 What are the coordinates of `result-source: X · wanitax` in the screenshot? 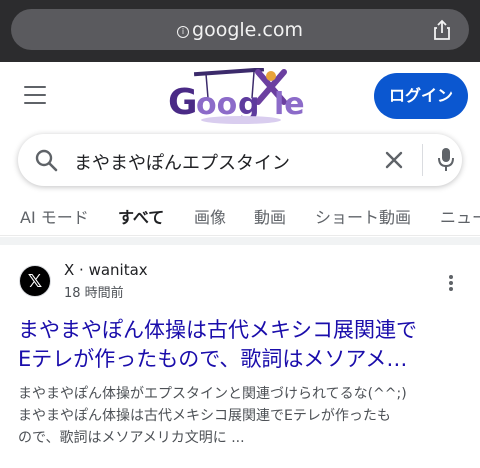 It's located at (106, 270).